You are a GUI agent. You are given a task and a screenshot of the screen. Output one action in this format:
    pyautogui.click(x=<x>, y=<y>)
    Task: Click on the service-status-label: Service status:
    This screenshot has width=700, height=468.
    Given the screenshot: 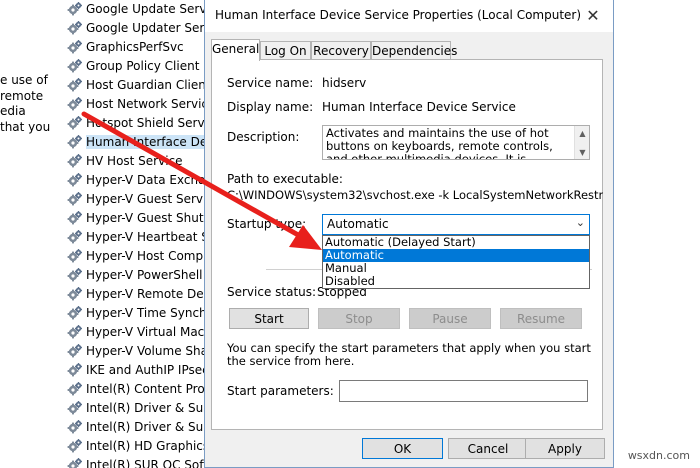 What is the action you would take?
    pyautogui.click(x=272, y=292)
    